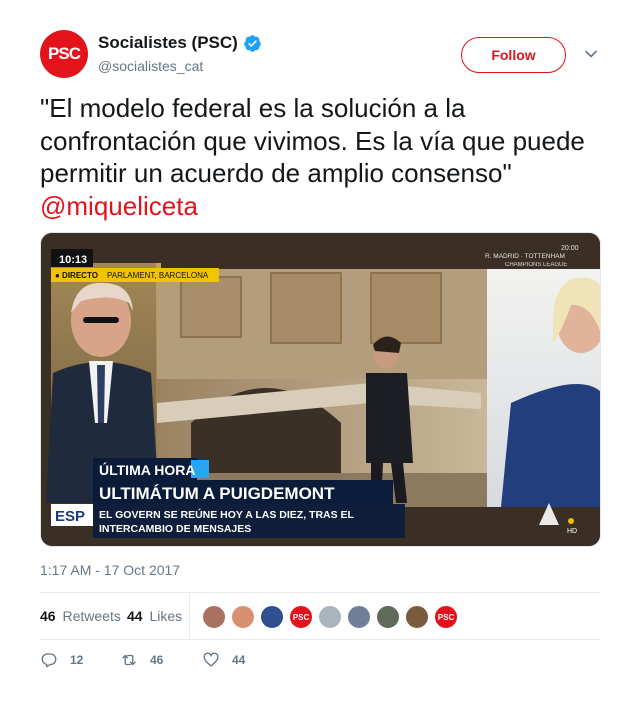 The height and width of the screenshot is (701, 640). I want to click on display-name: Socialistes (PSC), so click(168, 43).